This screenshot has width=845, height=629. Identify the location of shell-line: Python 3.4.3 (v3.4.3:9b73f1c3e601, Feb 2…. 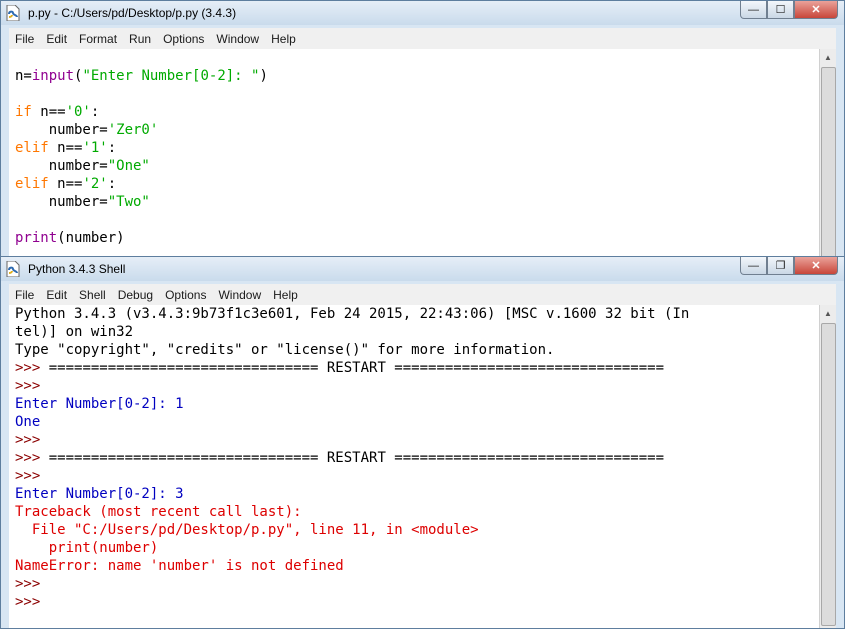
(352, 314).